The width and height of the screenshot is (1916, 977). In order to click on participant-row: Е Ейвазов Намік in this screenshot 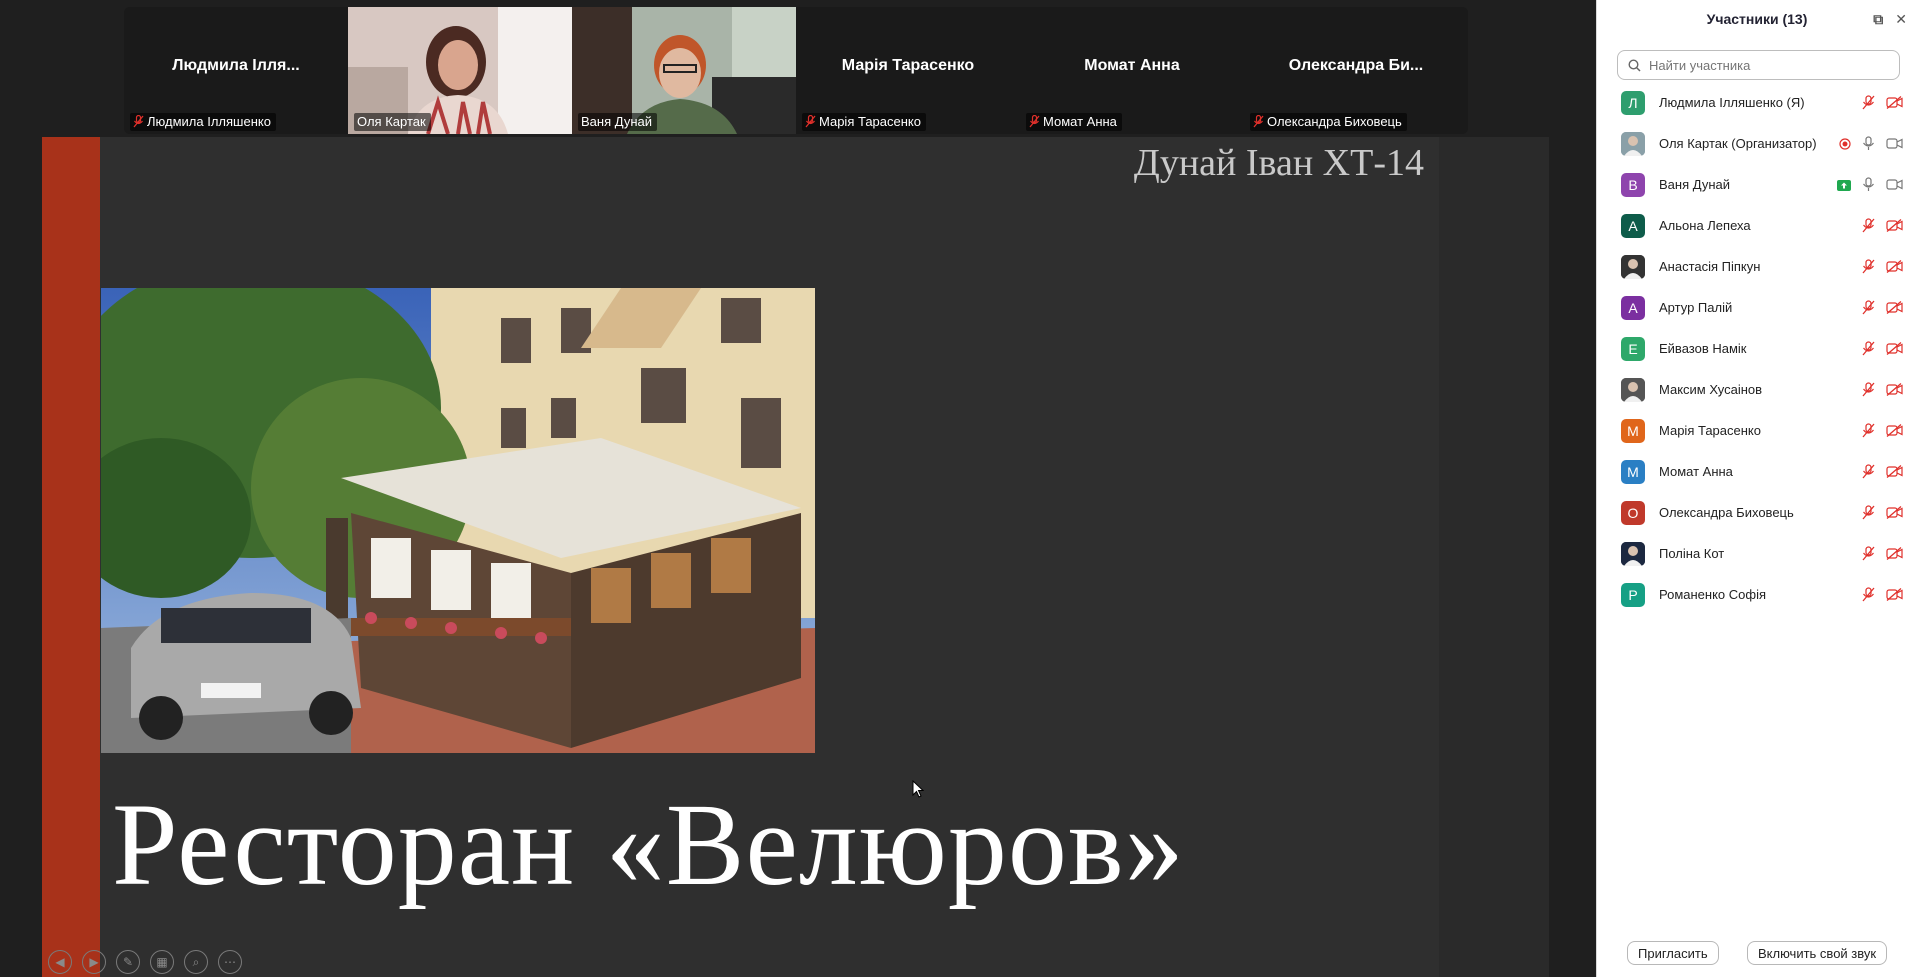, I will do `click(1756, 348)`.